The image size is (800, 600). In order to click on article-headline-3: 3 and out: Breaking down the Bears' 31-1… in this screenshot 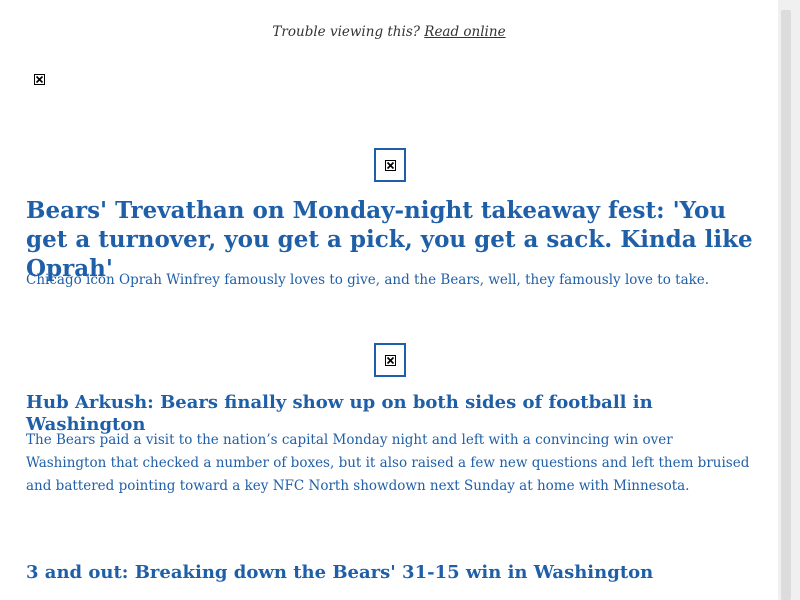, I will do `click(396, 573)`.